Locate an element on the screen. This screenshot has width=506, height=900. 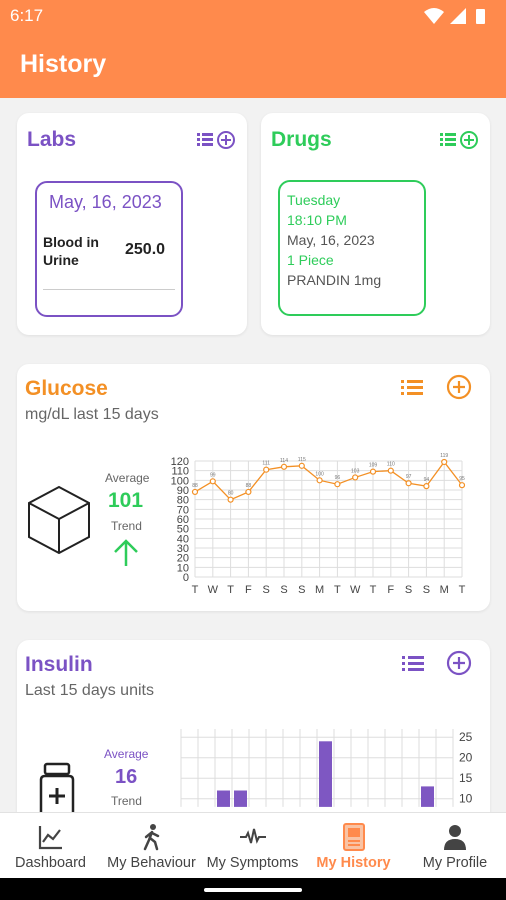
app-bar: 6:17 History is located at coordinates (253, 49).